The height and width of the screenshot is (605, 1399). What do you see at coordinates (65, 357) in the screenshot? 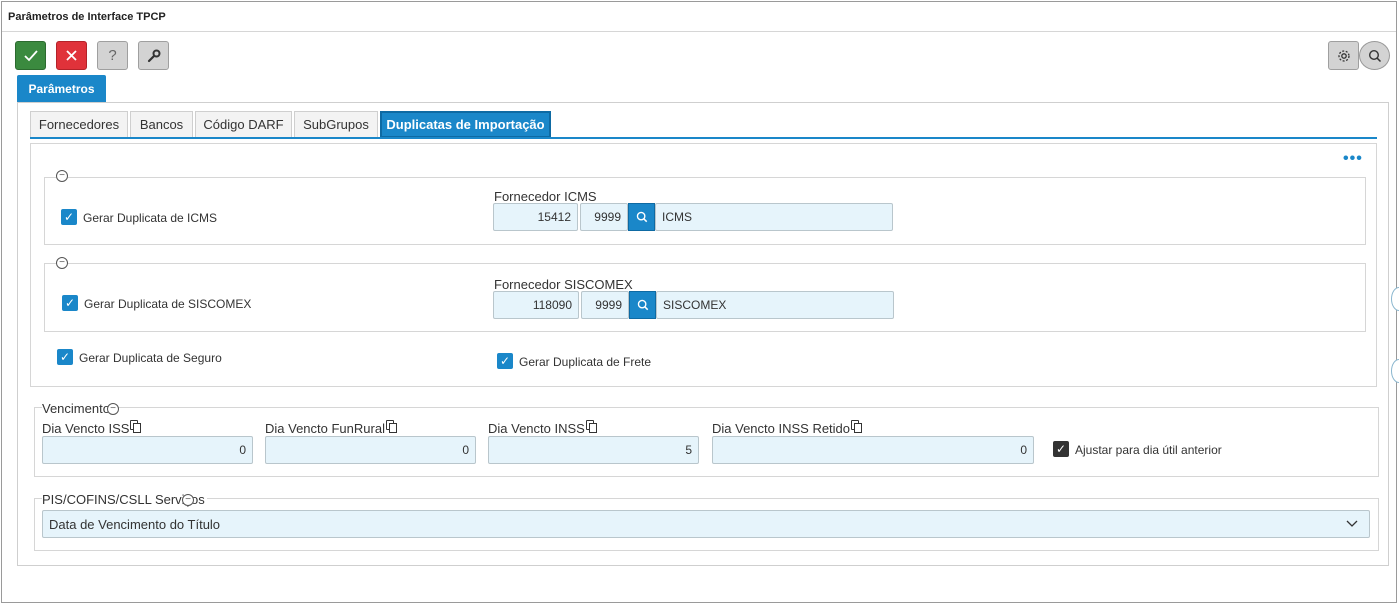
I see `seguro-checkbox: ✓` at bounding box center [65, 357].